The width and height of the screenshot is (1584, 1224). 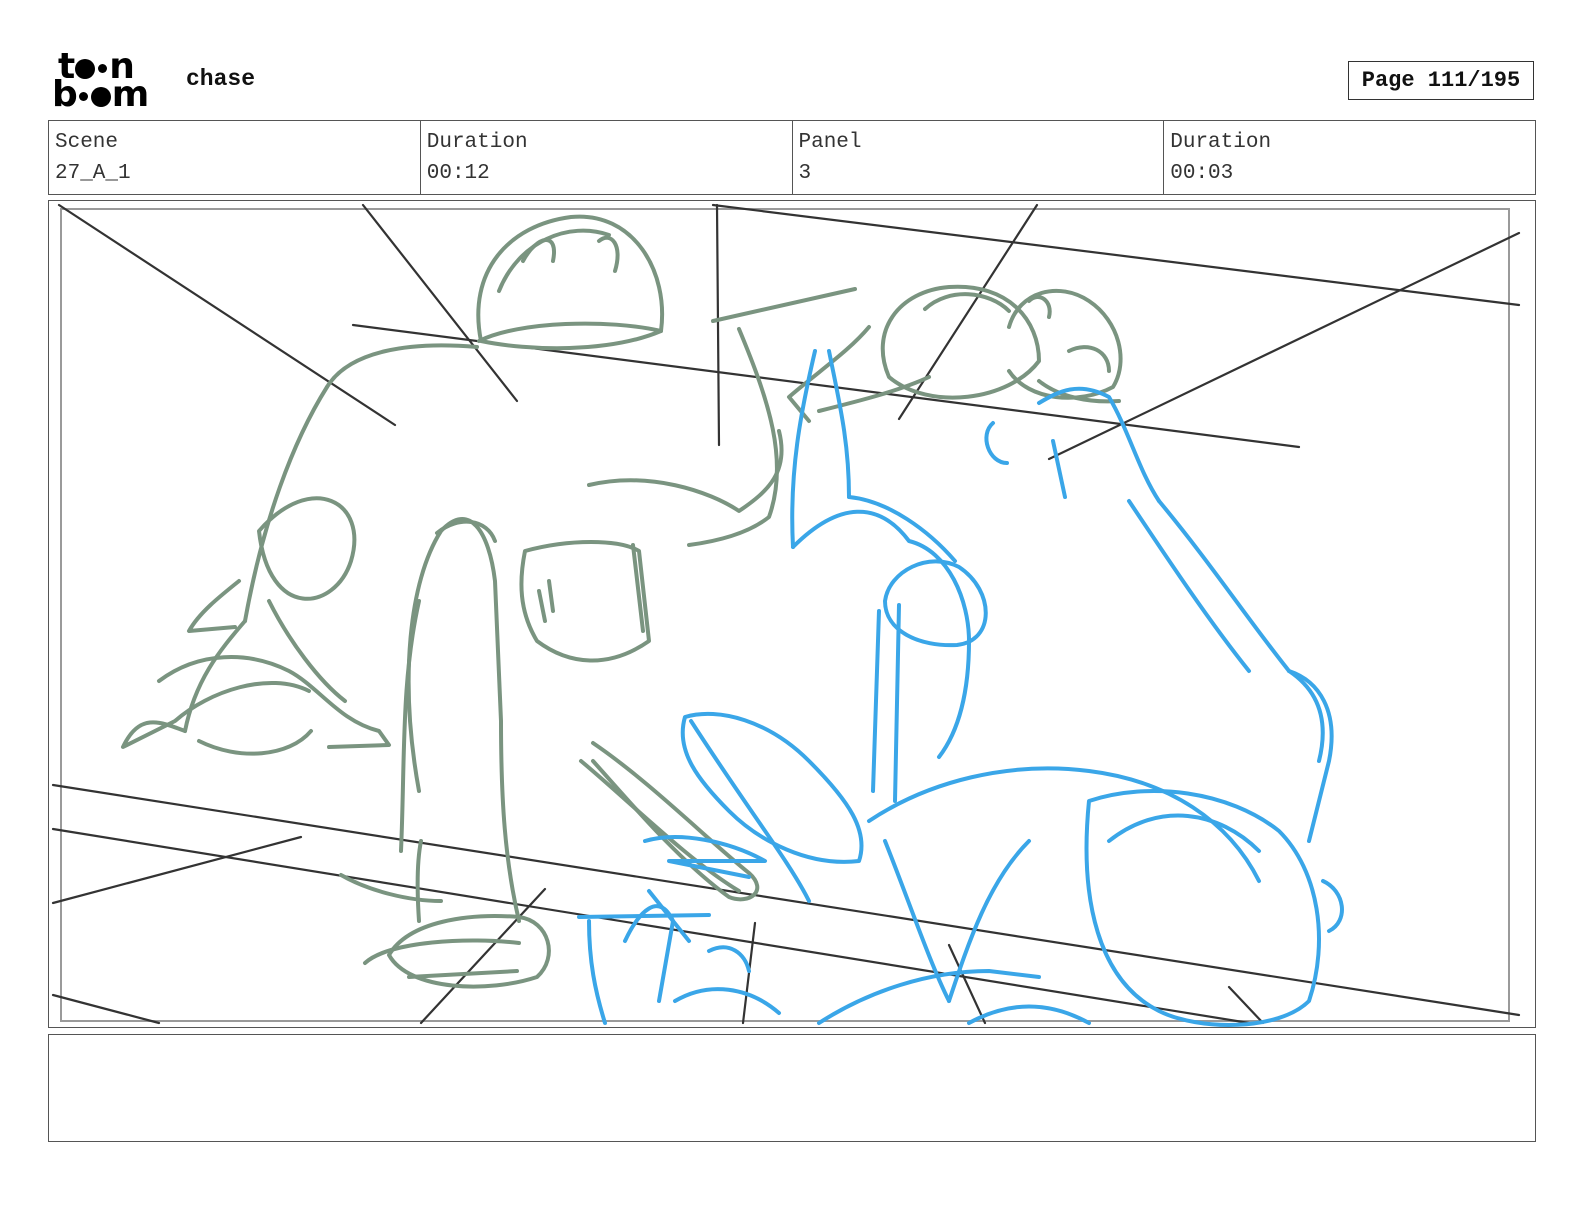 What do you see at coordinates (830, 142) in the screenshot?
I see `panel-label: Panel` at bounding box center [830, 142].